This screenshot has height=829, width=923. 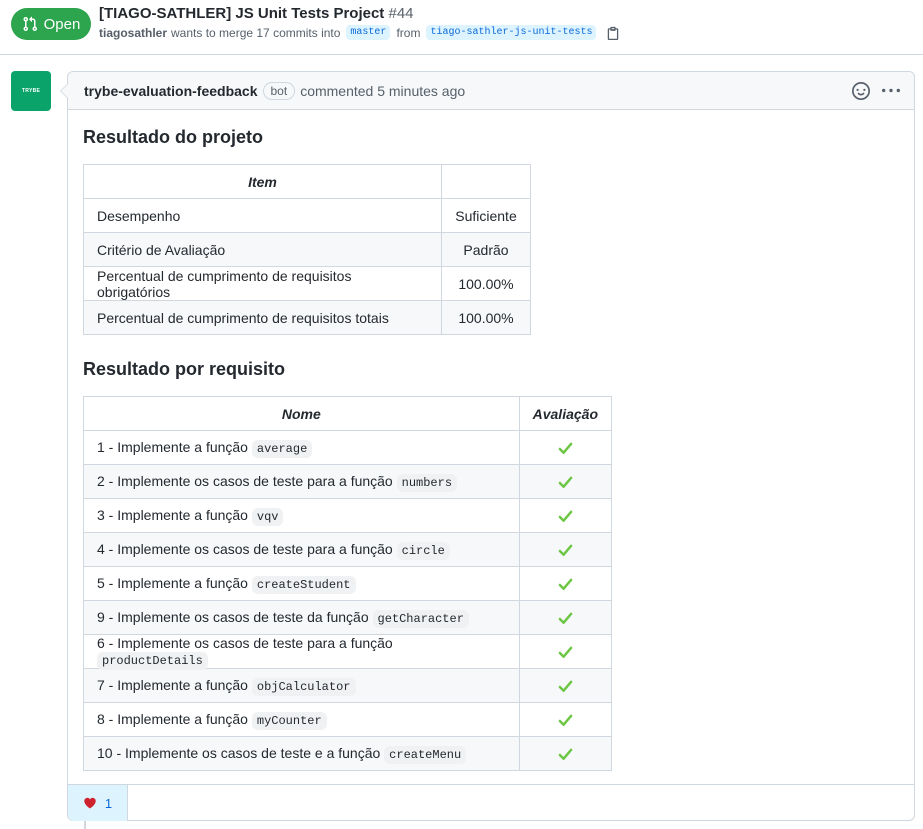 I want to click on result-label: Critério de Avaliação, so click(x=262, y=249).